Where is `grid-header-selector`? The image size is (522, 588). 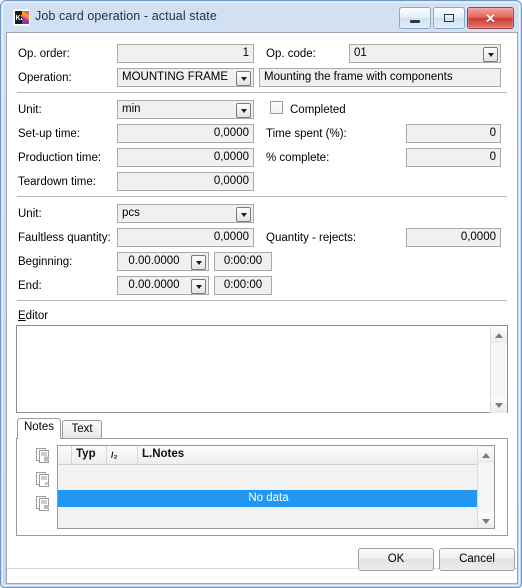 grid-header-selector is located at coordinates (65, 455).